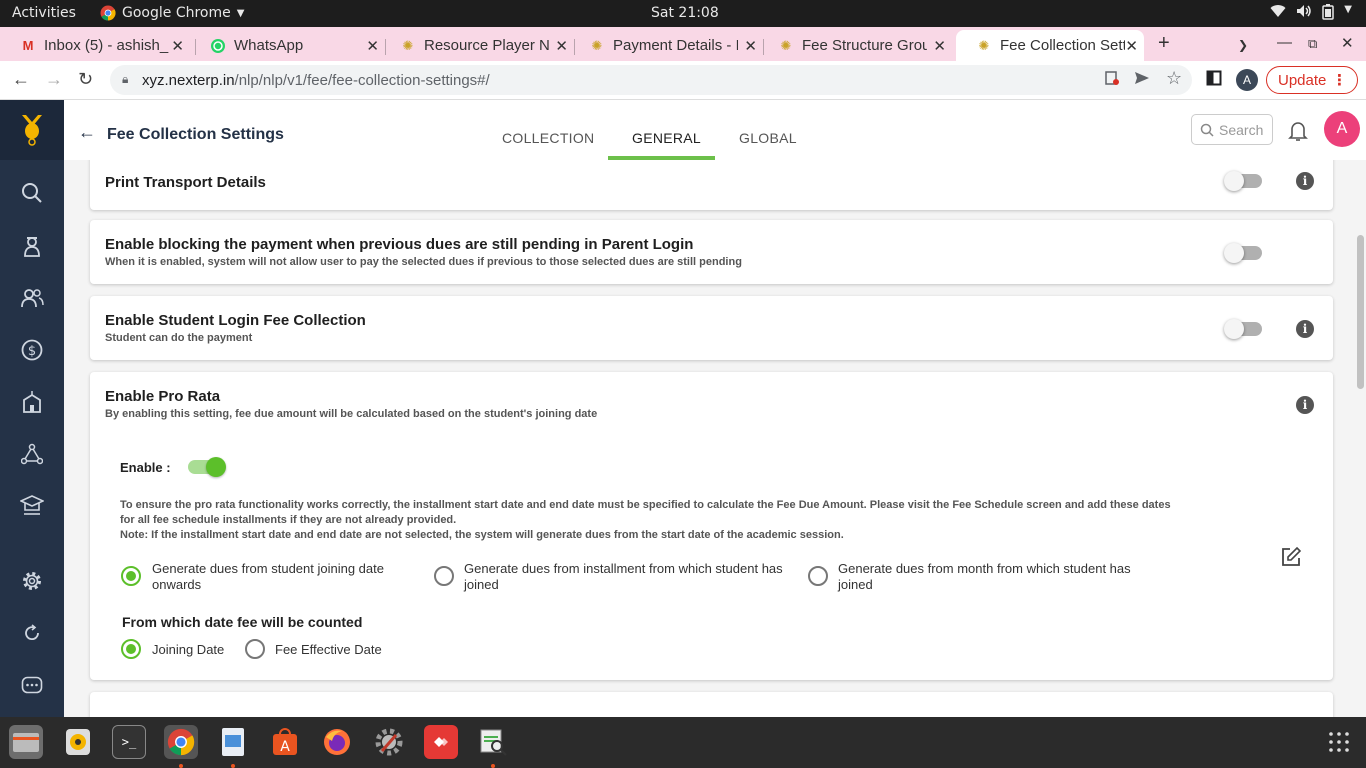 The image size is (1366, 768). I want to click on tab-global: GLOBAL, so click(768, 138).